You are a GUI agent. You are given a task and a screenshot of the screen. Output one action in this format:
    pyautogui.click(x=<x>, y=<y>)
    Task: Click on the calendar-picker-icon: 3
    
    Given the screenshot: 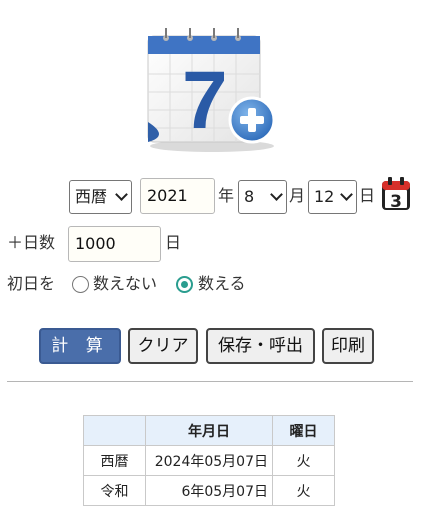 What is the action you would take?
    pyautogui.click(x=396, y=194)
    